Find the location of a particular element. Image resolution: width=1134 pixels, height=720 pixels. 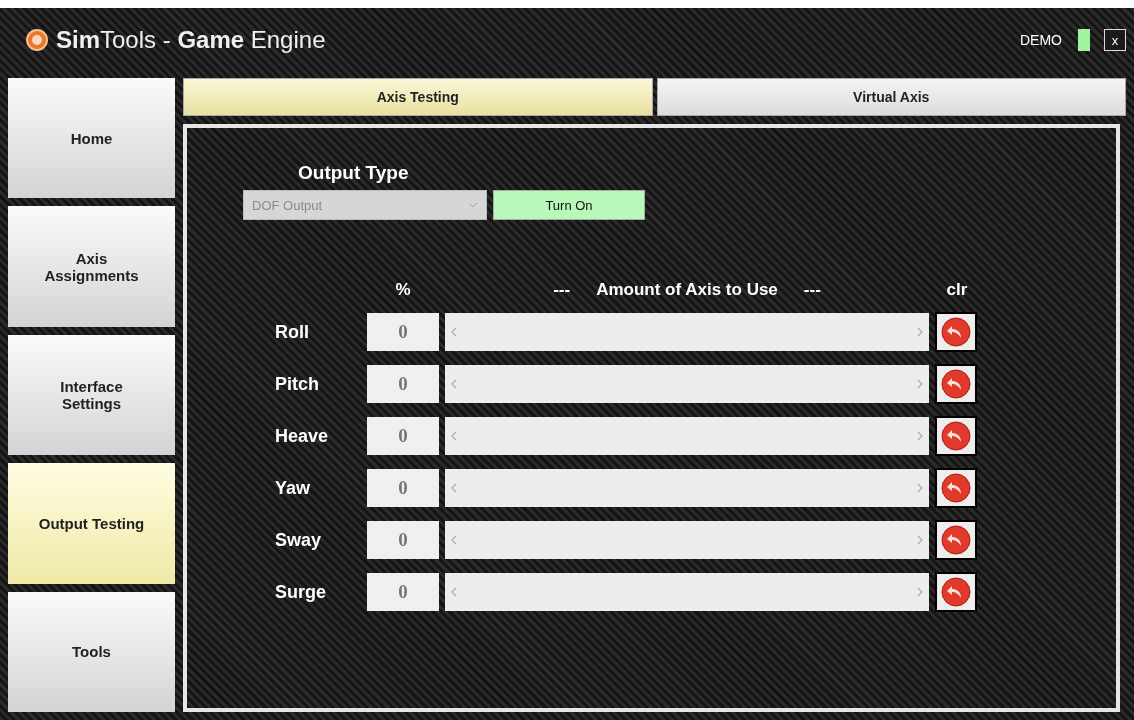

tab: Axis Testing is located at coordinates (418, 97).